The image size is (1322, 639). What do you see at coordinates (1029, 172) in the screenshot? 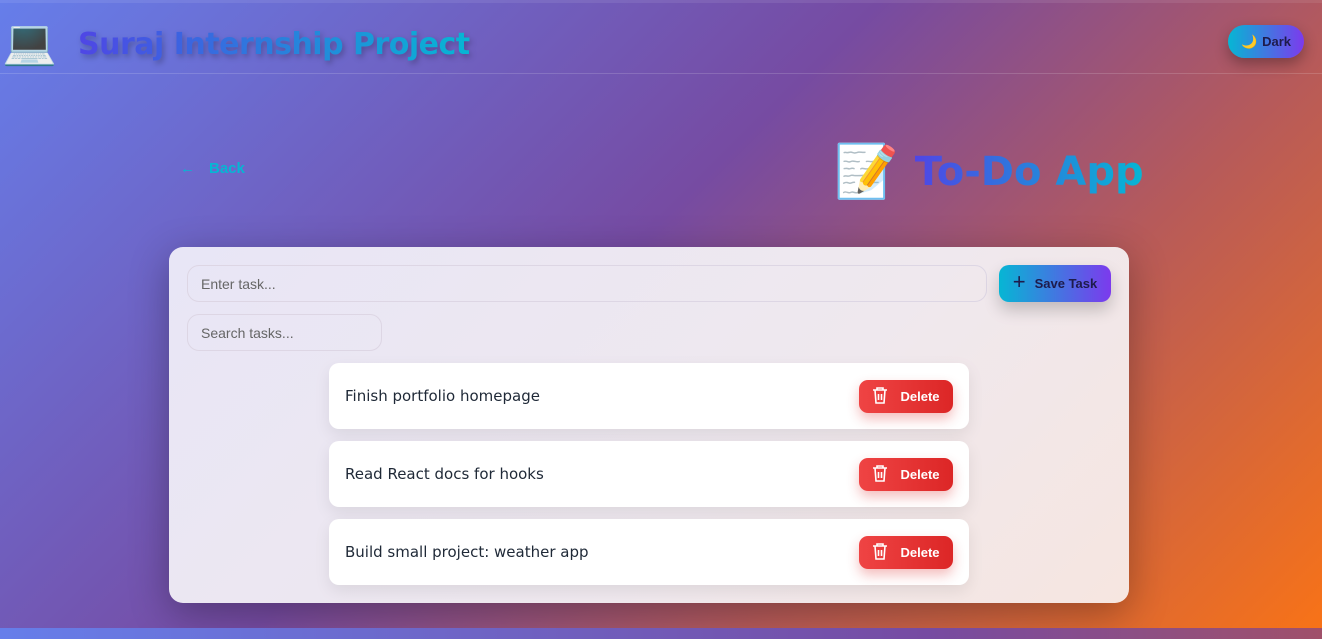
I see `page-title-text: To-Do App` at bounding box center [1029, 172].